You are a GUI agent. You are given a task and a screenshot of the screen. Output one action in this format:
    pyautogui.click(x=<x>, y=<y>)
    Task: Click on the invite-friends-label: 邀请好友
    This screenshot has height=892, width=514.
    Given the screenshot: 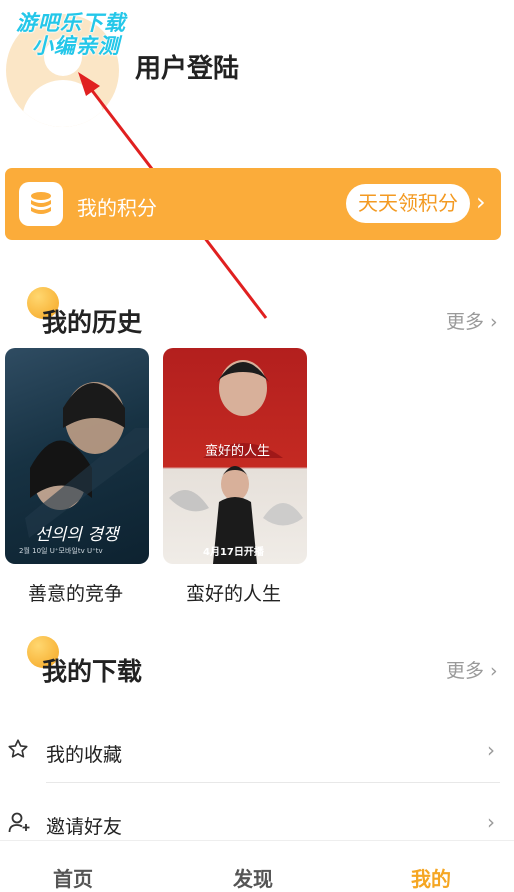 What is the action you would take?
    pyautogui.click(x=84, y=827)
    